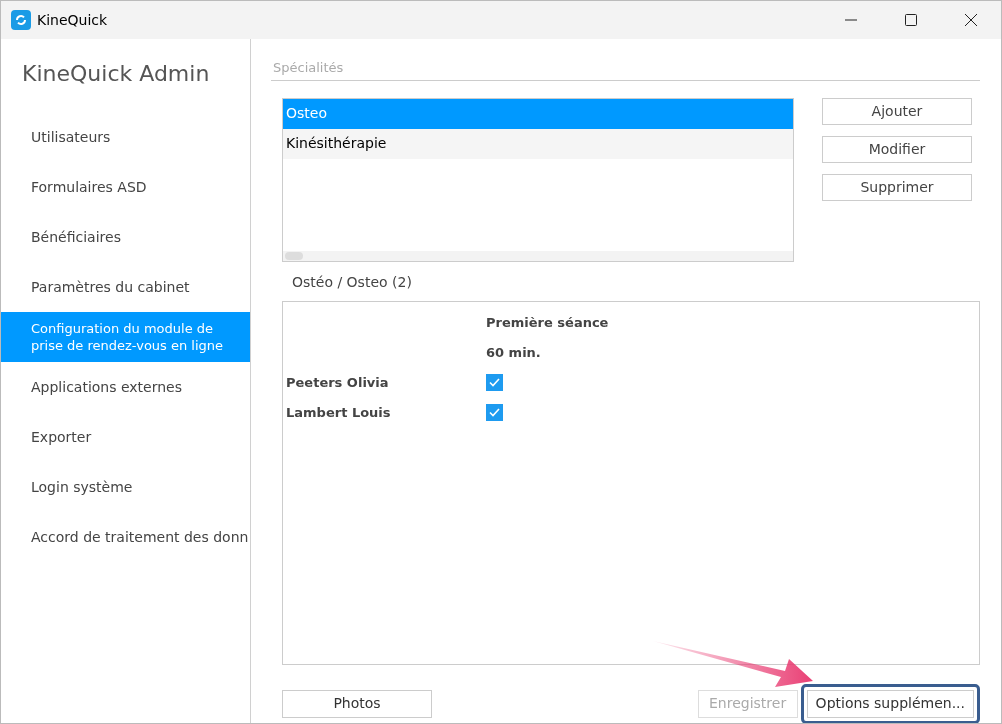  What do you see at coordinates (116, 74) in the screenshot?
I see `sidebar-title: KineQuick Admin` at bounding box center [116, 74].